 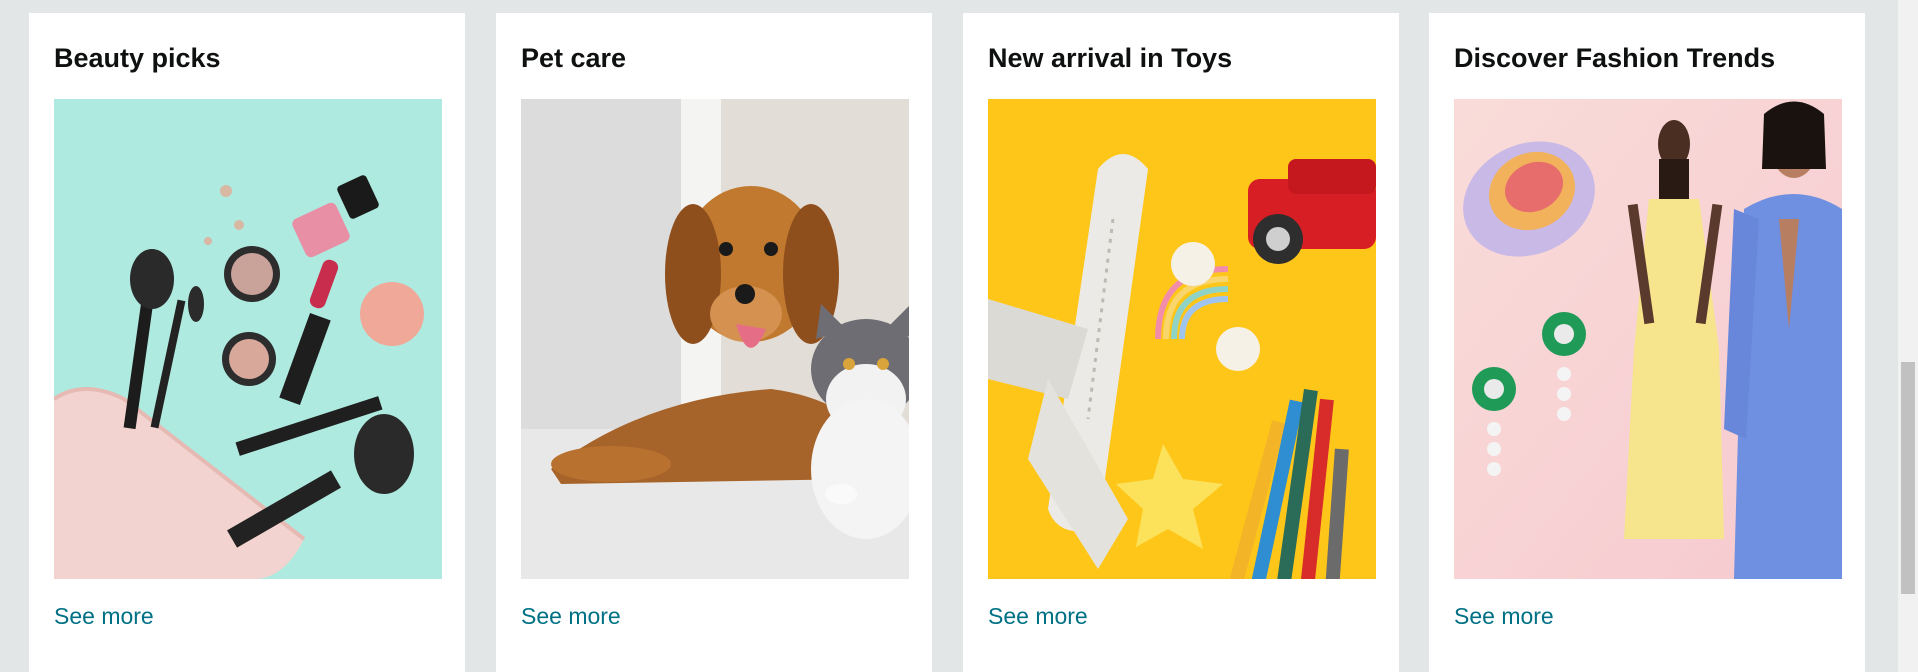 I want to click on scrollbar-thumb, so click(x=1908, y=478).